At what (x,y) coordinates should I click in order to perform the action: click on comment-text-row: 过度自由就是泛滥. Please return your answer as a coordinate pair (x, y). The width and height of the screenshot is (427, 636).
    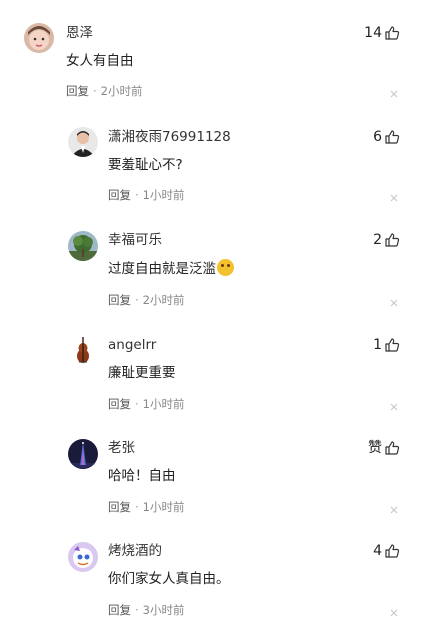
    Looking at the image, I should click on (171, 268).